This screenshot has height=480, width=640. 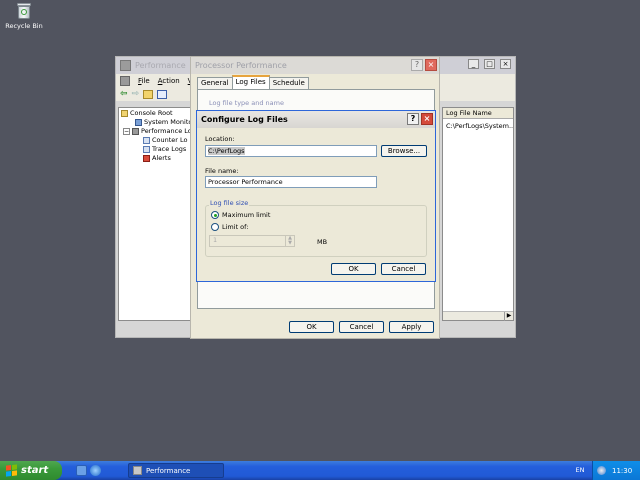 I want to click on spin-arrows-icon: ▲ ▼, so click(x=289, y=241).